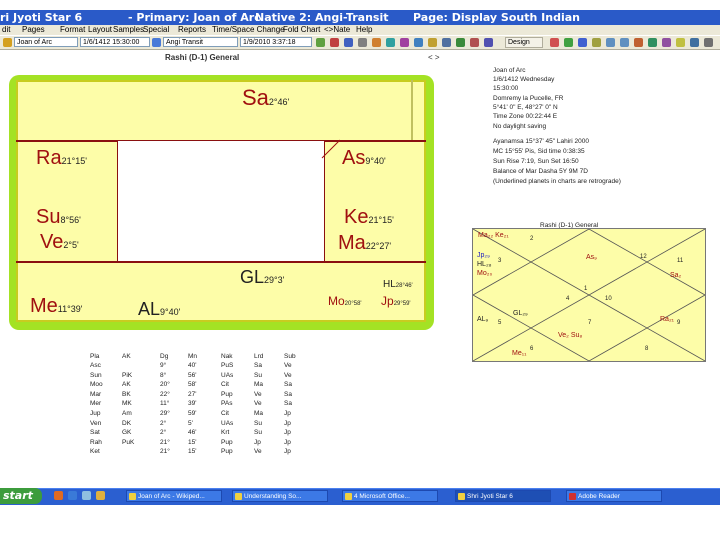 The width and height of the screenshot is (720, 540). I want to click on start-button: start, so click(21, 496).